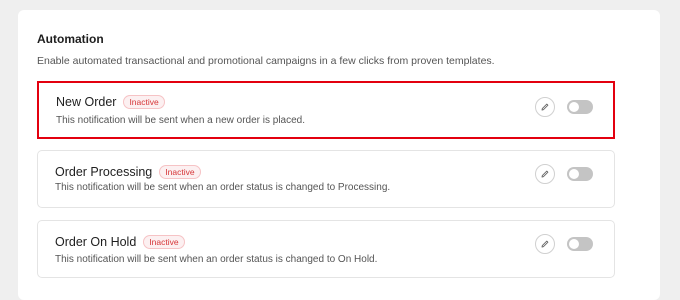 This screenshot has width=680, height=300. What do you see at coordinates (104, 172) in the screenshot?
I see `notification-title: Order Processing` at bounding box center [104, 172].